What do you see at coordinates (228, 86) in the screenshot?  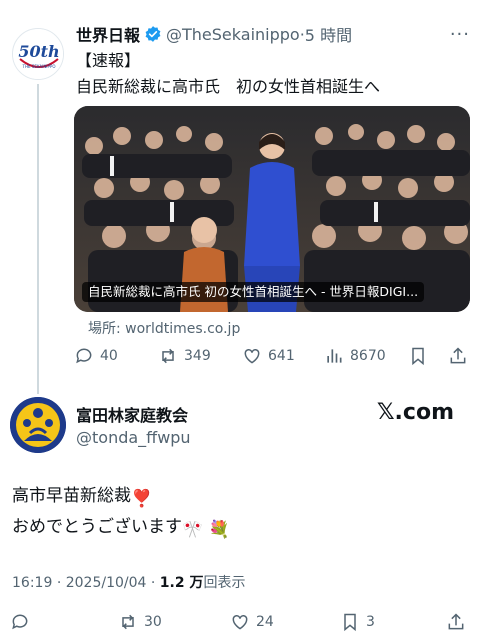 I see `parent-tweet-text-line2: 自民新総裁に高市氏 初の女性首相誕生へ` at bounding box center [228, 86].